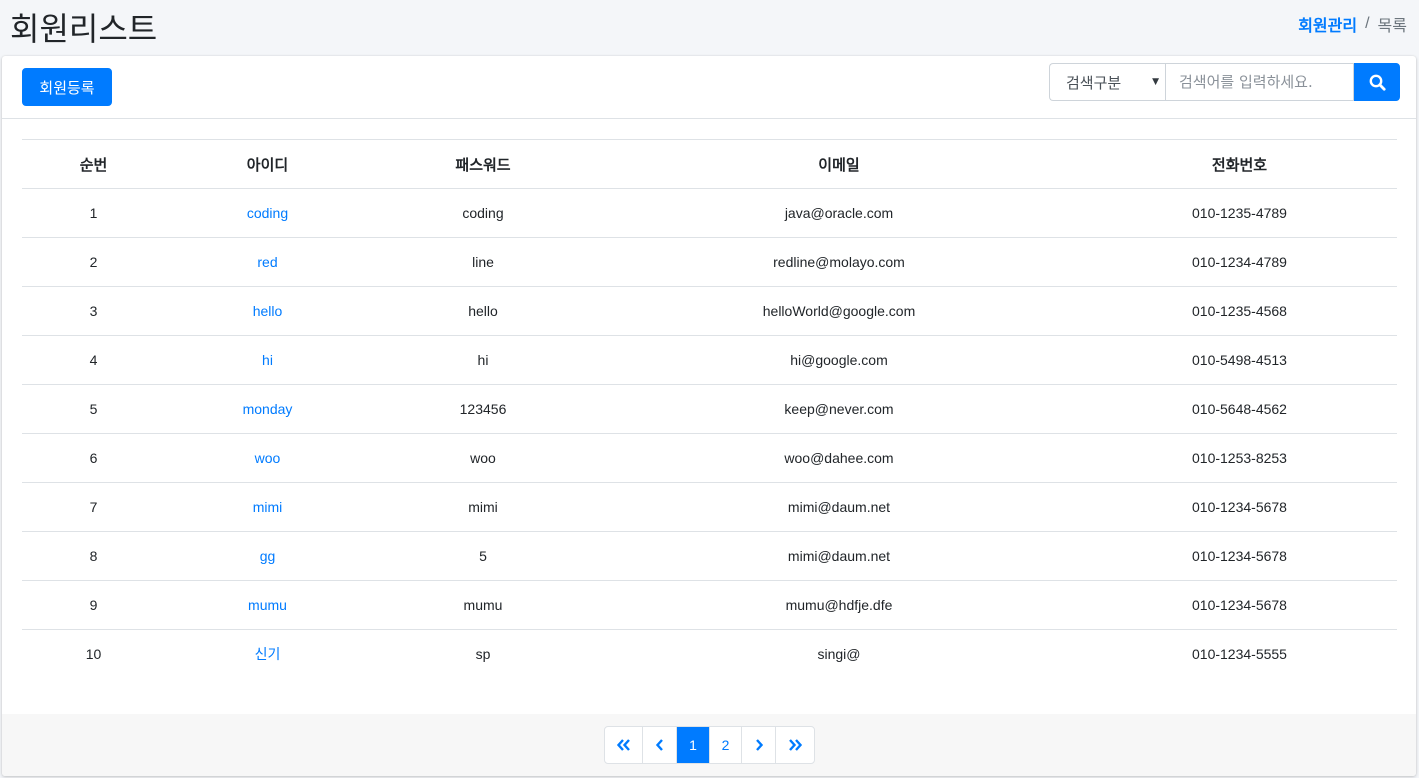 The image size is (1419, 778). I want to click on search-type-select: 검색구분 ▼, so click(1107, 82).